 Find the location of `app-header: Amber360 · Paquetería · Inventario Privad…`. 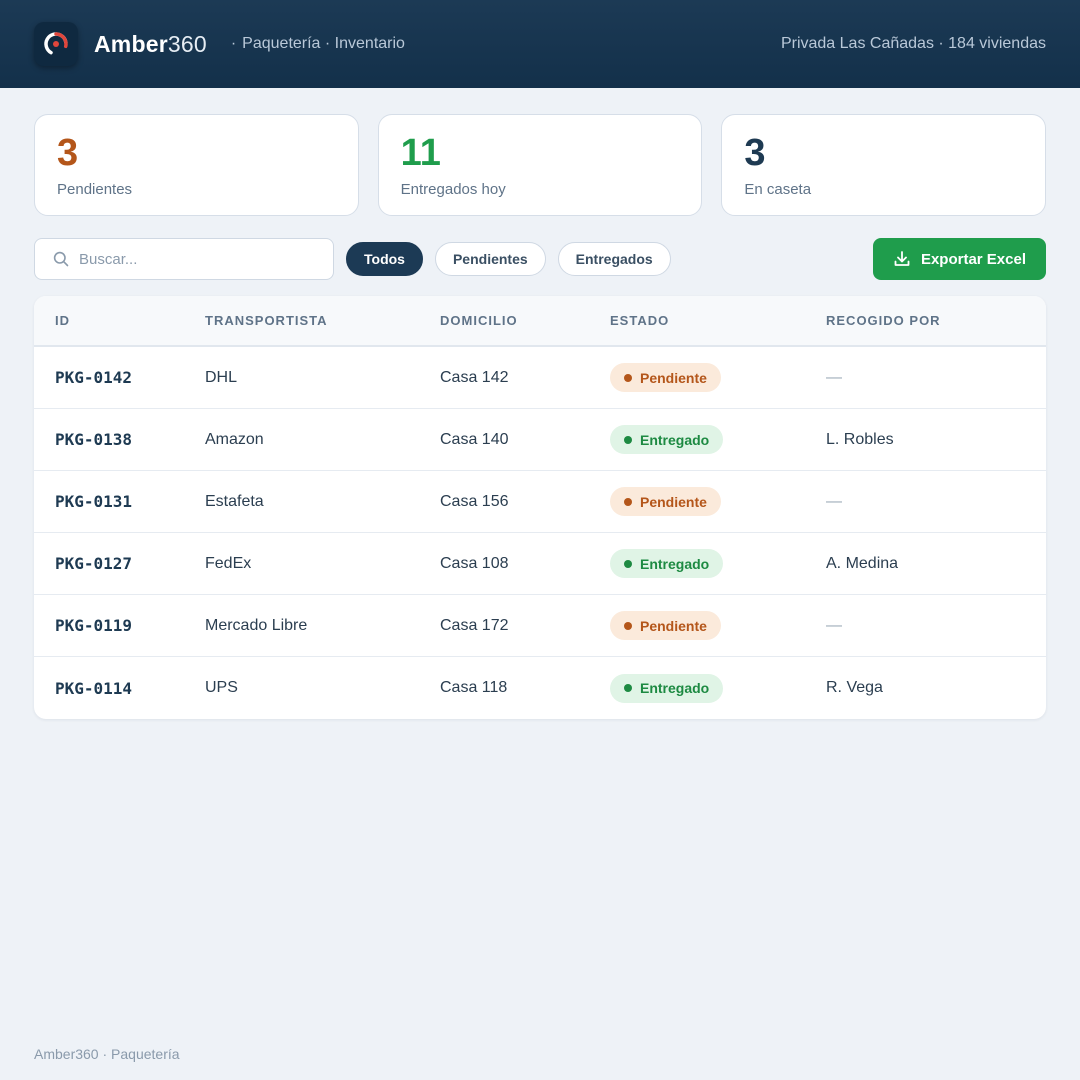

app-header: Amber360 · Paquetería · Inventario Privad… is located at coordinates (540, 44).